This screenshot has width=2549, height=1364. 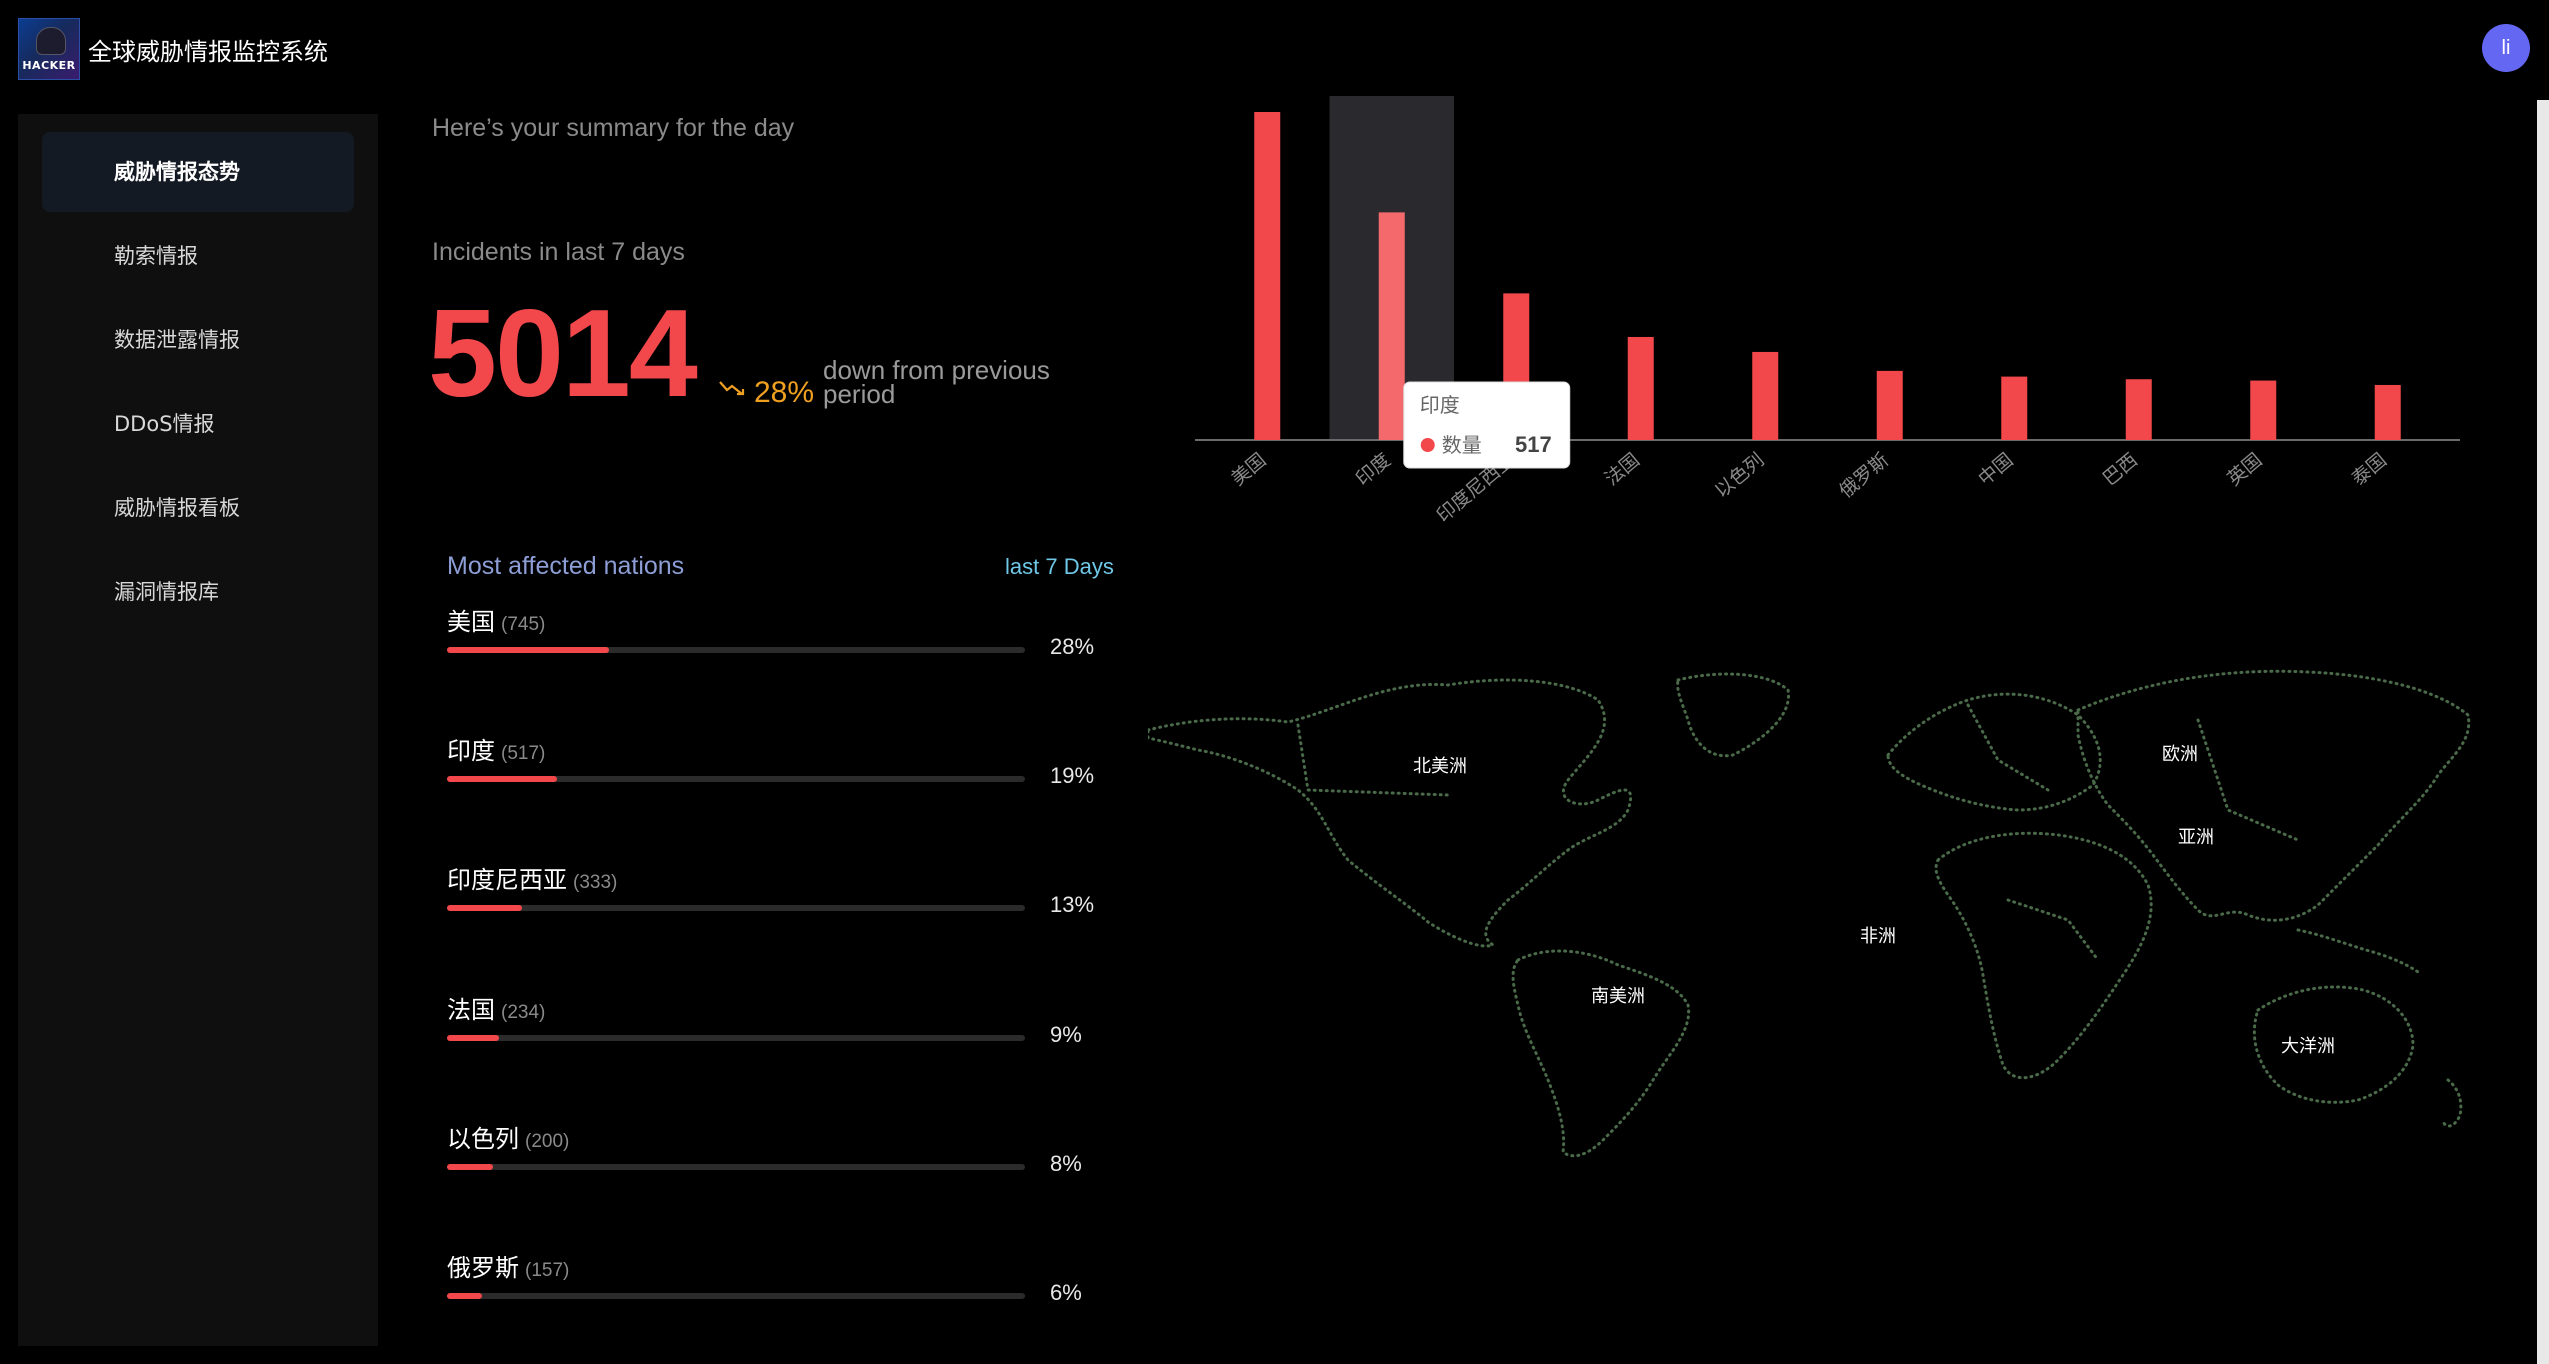 What do you see at coordinates (1072, 646) in the screenshot?
I see `nation-percent: 28%` at bounding box center [1072, 646].